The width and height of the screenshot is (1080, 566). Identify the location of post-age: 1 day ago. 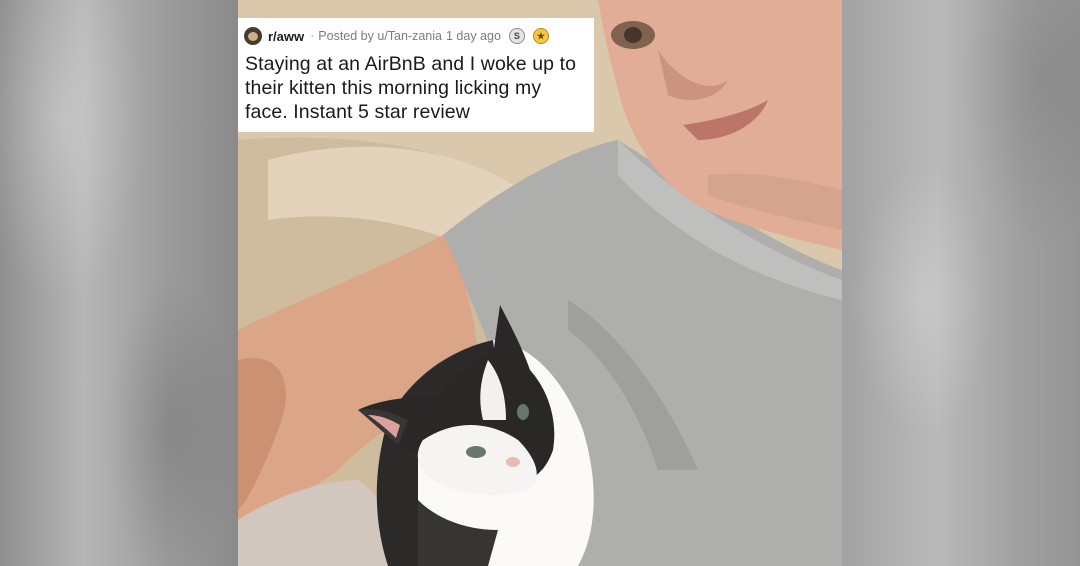
(473, 36).